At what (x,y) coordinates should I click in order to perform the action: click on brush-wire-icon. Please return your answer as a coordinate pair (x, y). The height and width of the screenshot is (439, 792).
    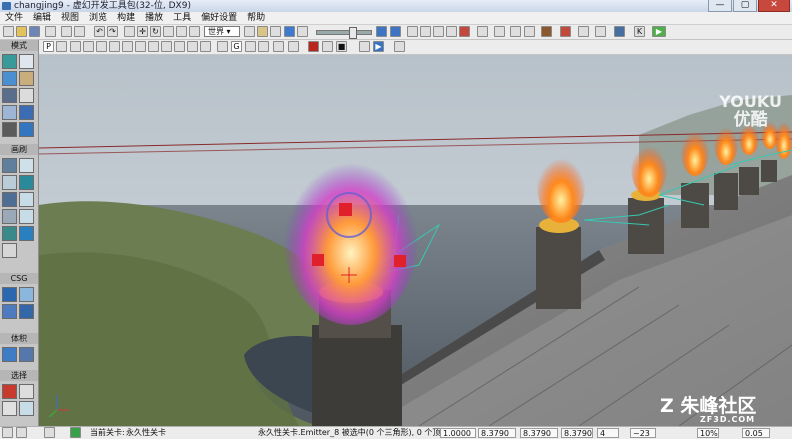
    Looking at the image, I should click on (75, 46).